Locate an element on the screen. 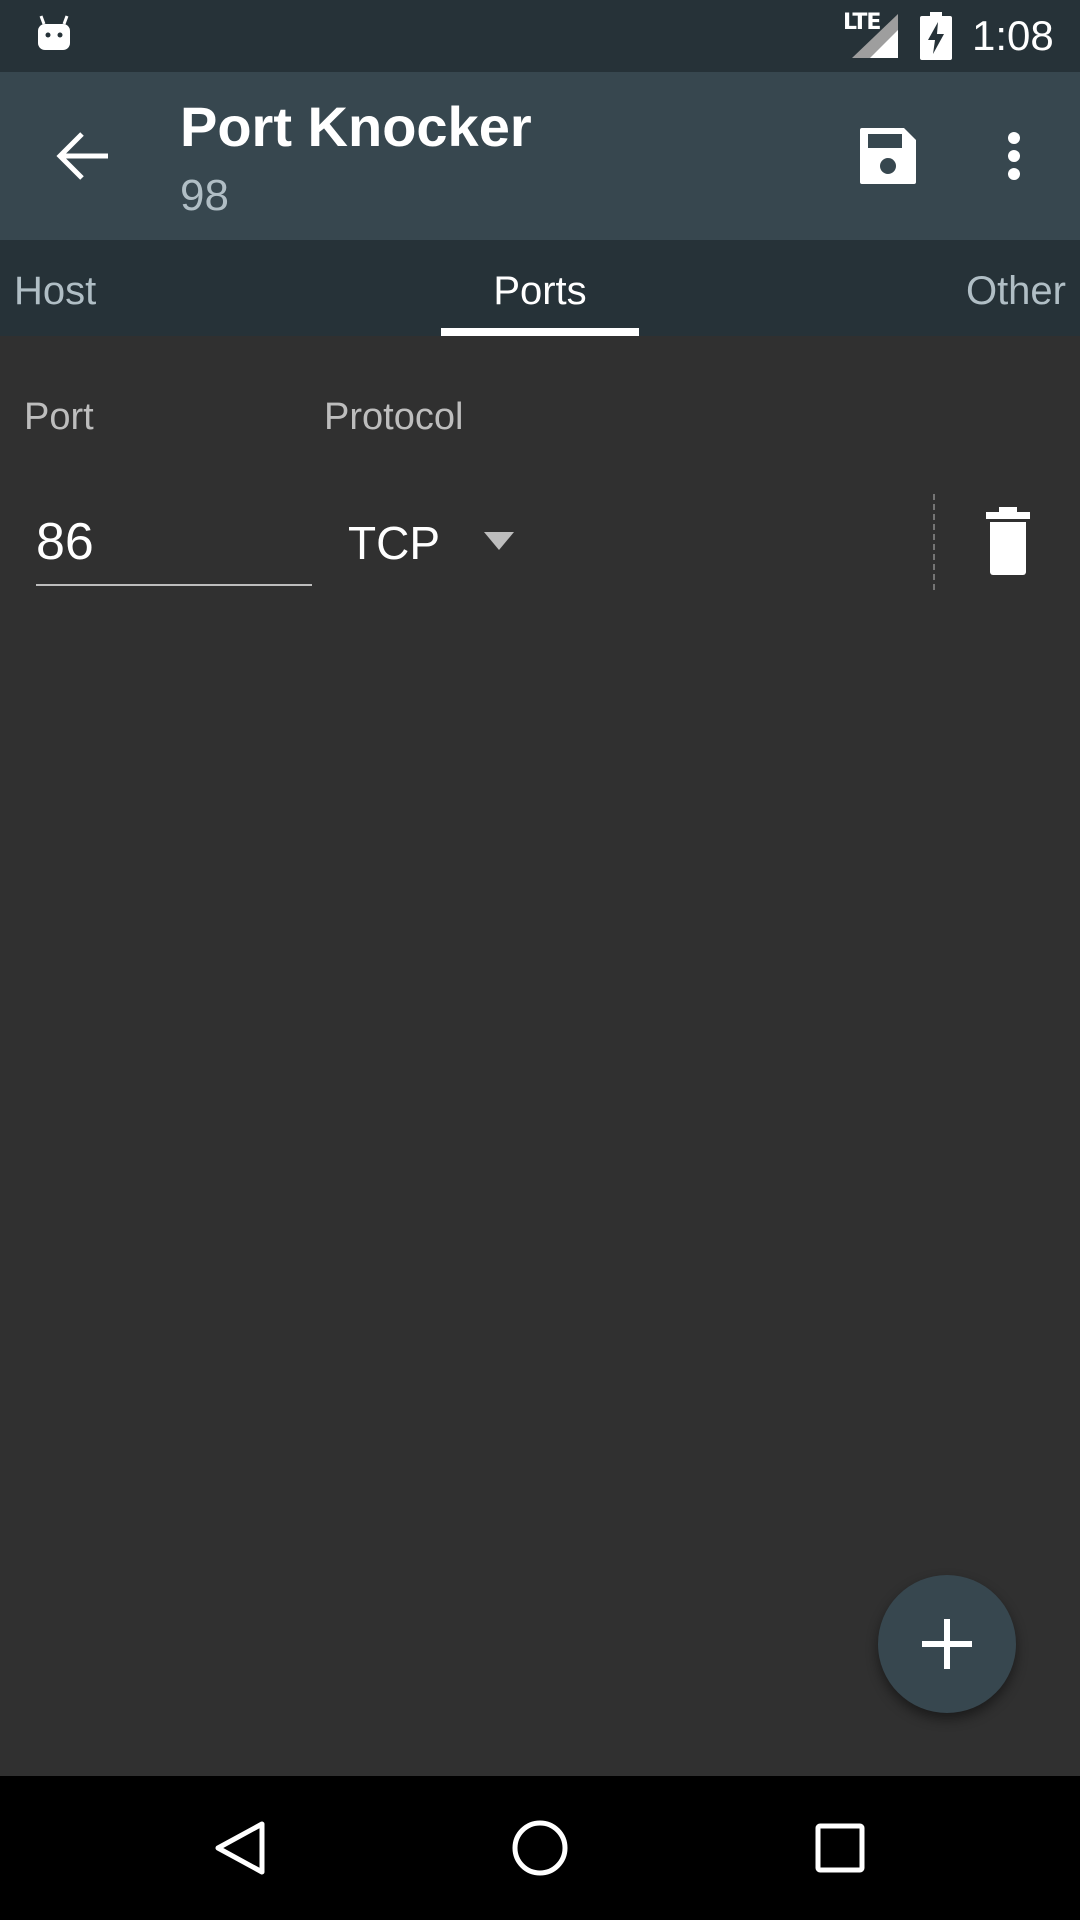  nav-recents-icon is located at coordinates (840, 1848).